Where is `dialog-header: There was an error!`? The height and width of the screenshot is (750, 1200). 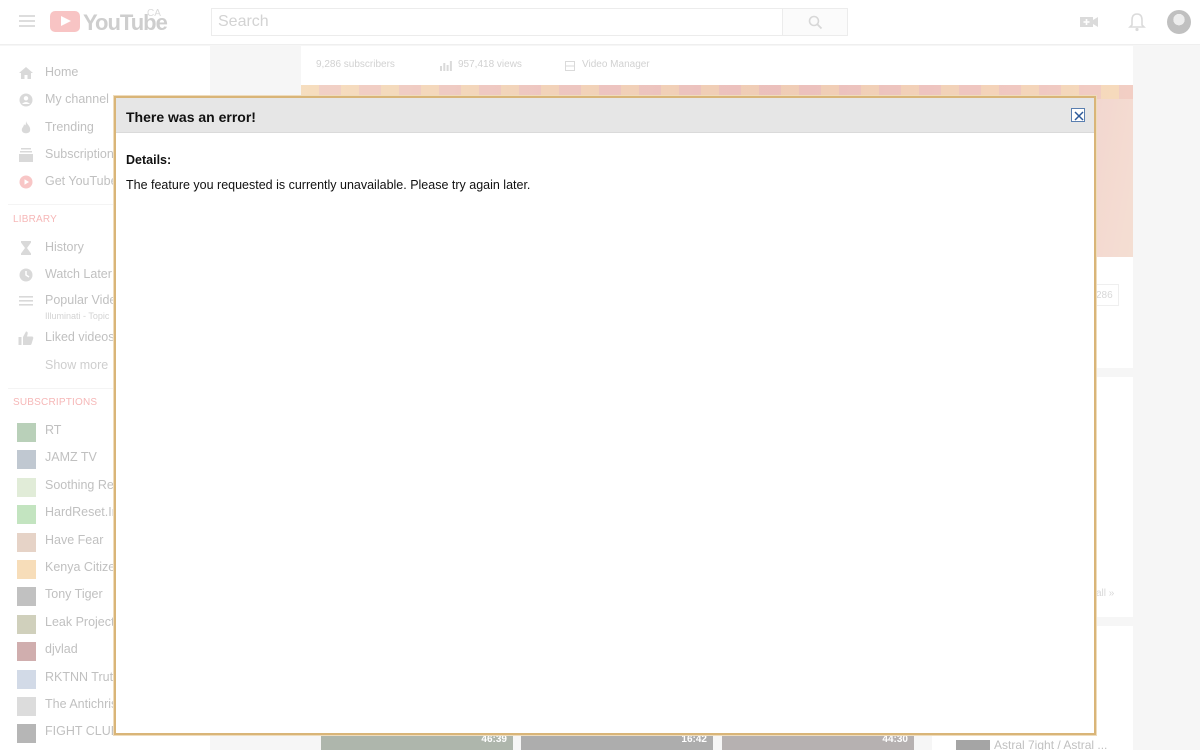 dialog-header: There was an error! is located at coordinates (605, 115).